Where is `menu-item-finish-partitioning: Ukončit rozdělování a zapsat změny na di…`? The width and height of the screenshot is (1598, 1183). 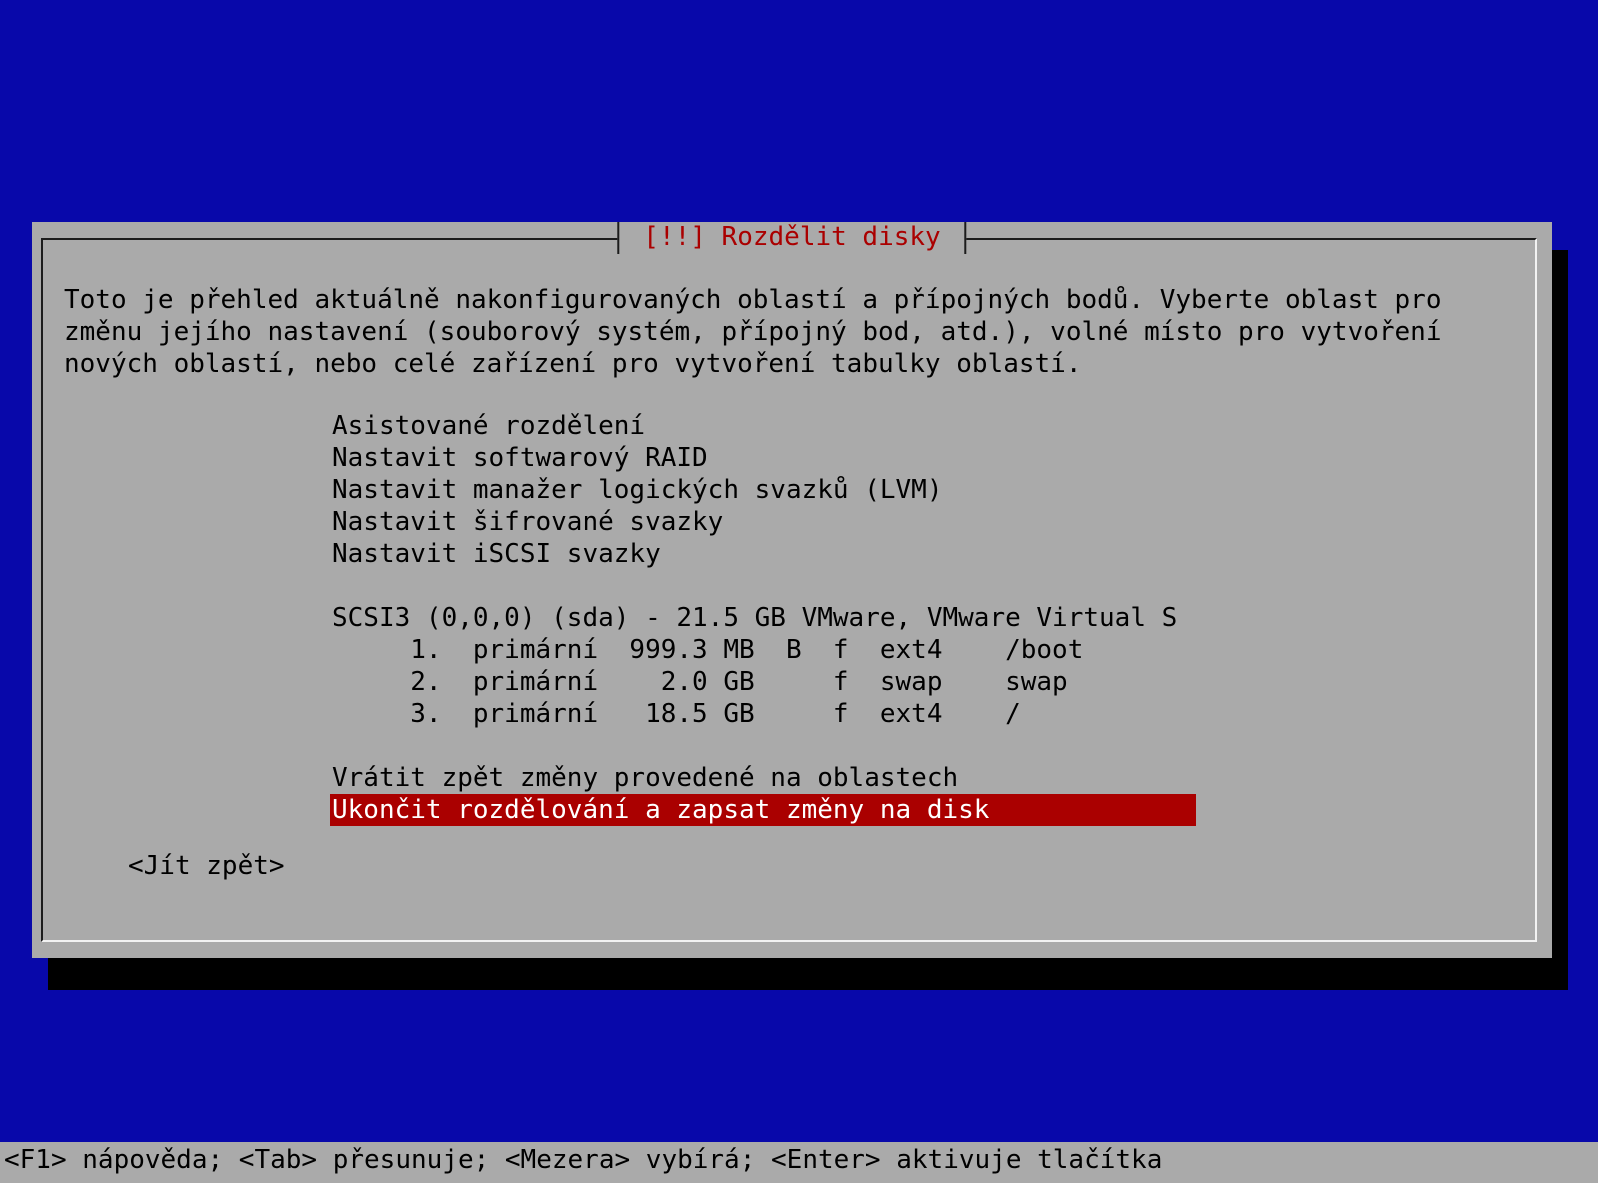
menu-item-finish-partitioning: Ukončit rozdělování a zapsat změny na di… is located at coordinates (763, 810).